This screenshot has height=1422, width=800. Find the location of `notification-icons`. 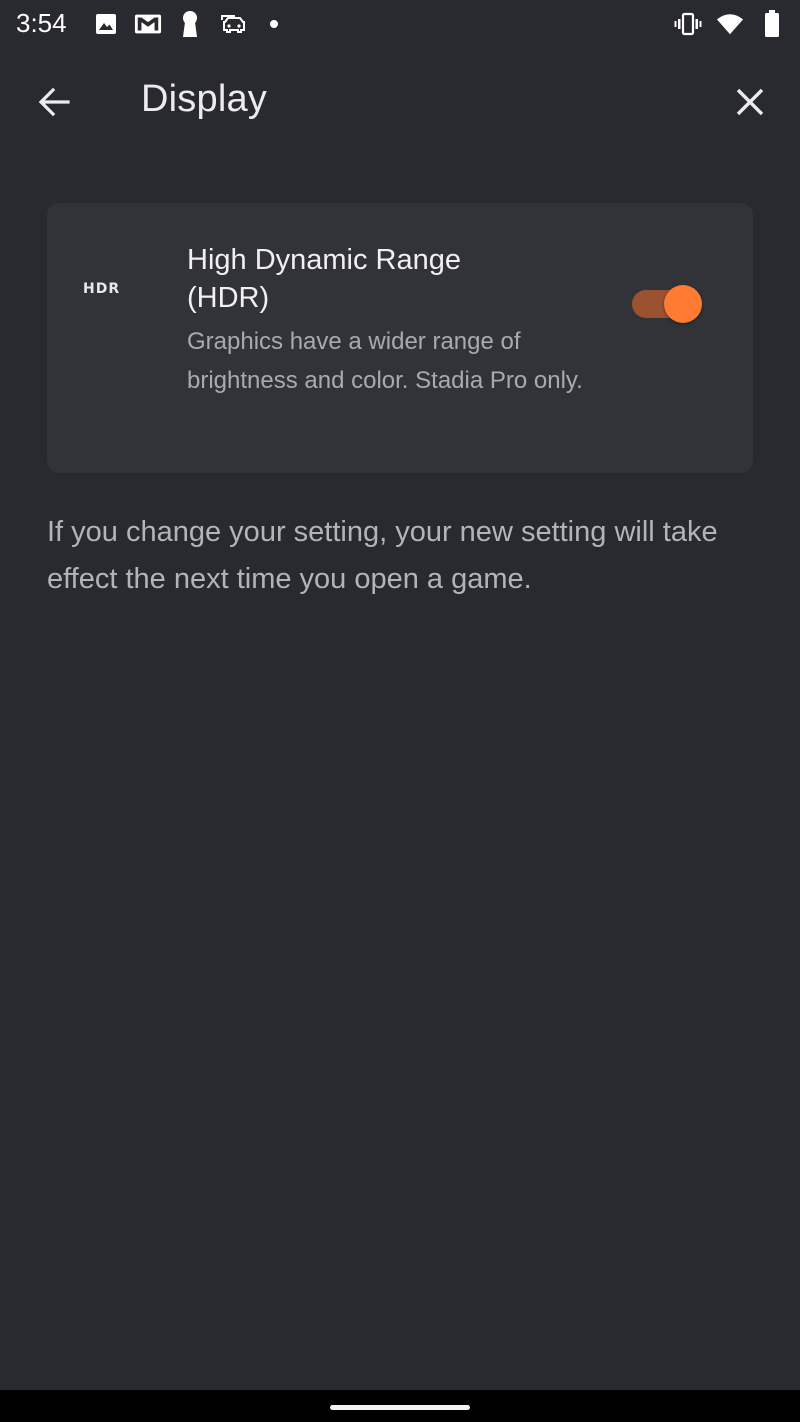

notification-icons is located at coordinates (190, 24).